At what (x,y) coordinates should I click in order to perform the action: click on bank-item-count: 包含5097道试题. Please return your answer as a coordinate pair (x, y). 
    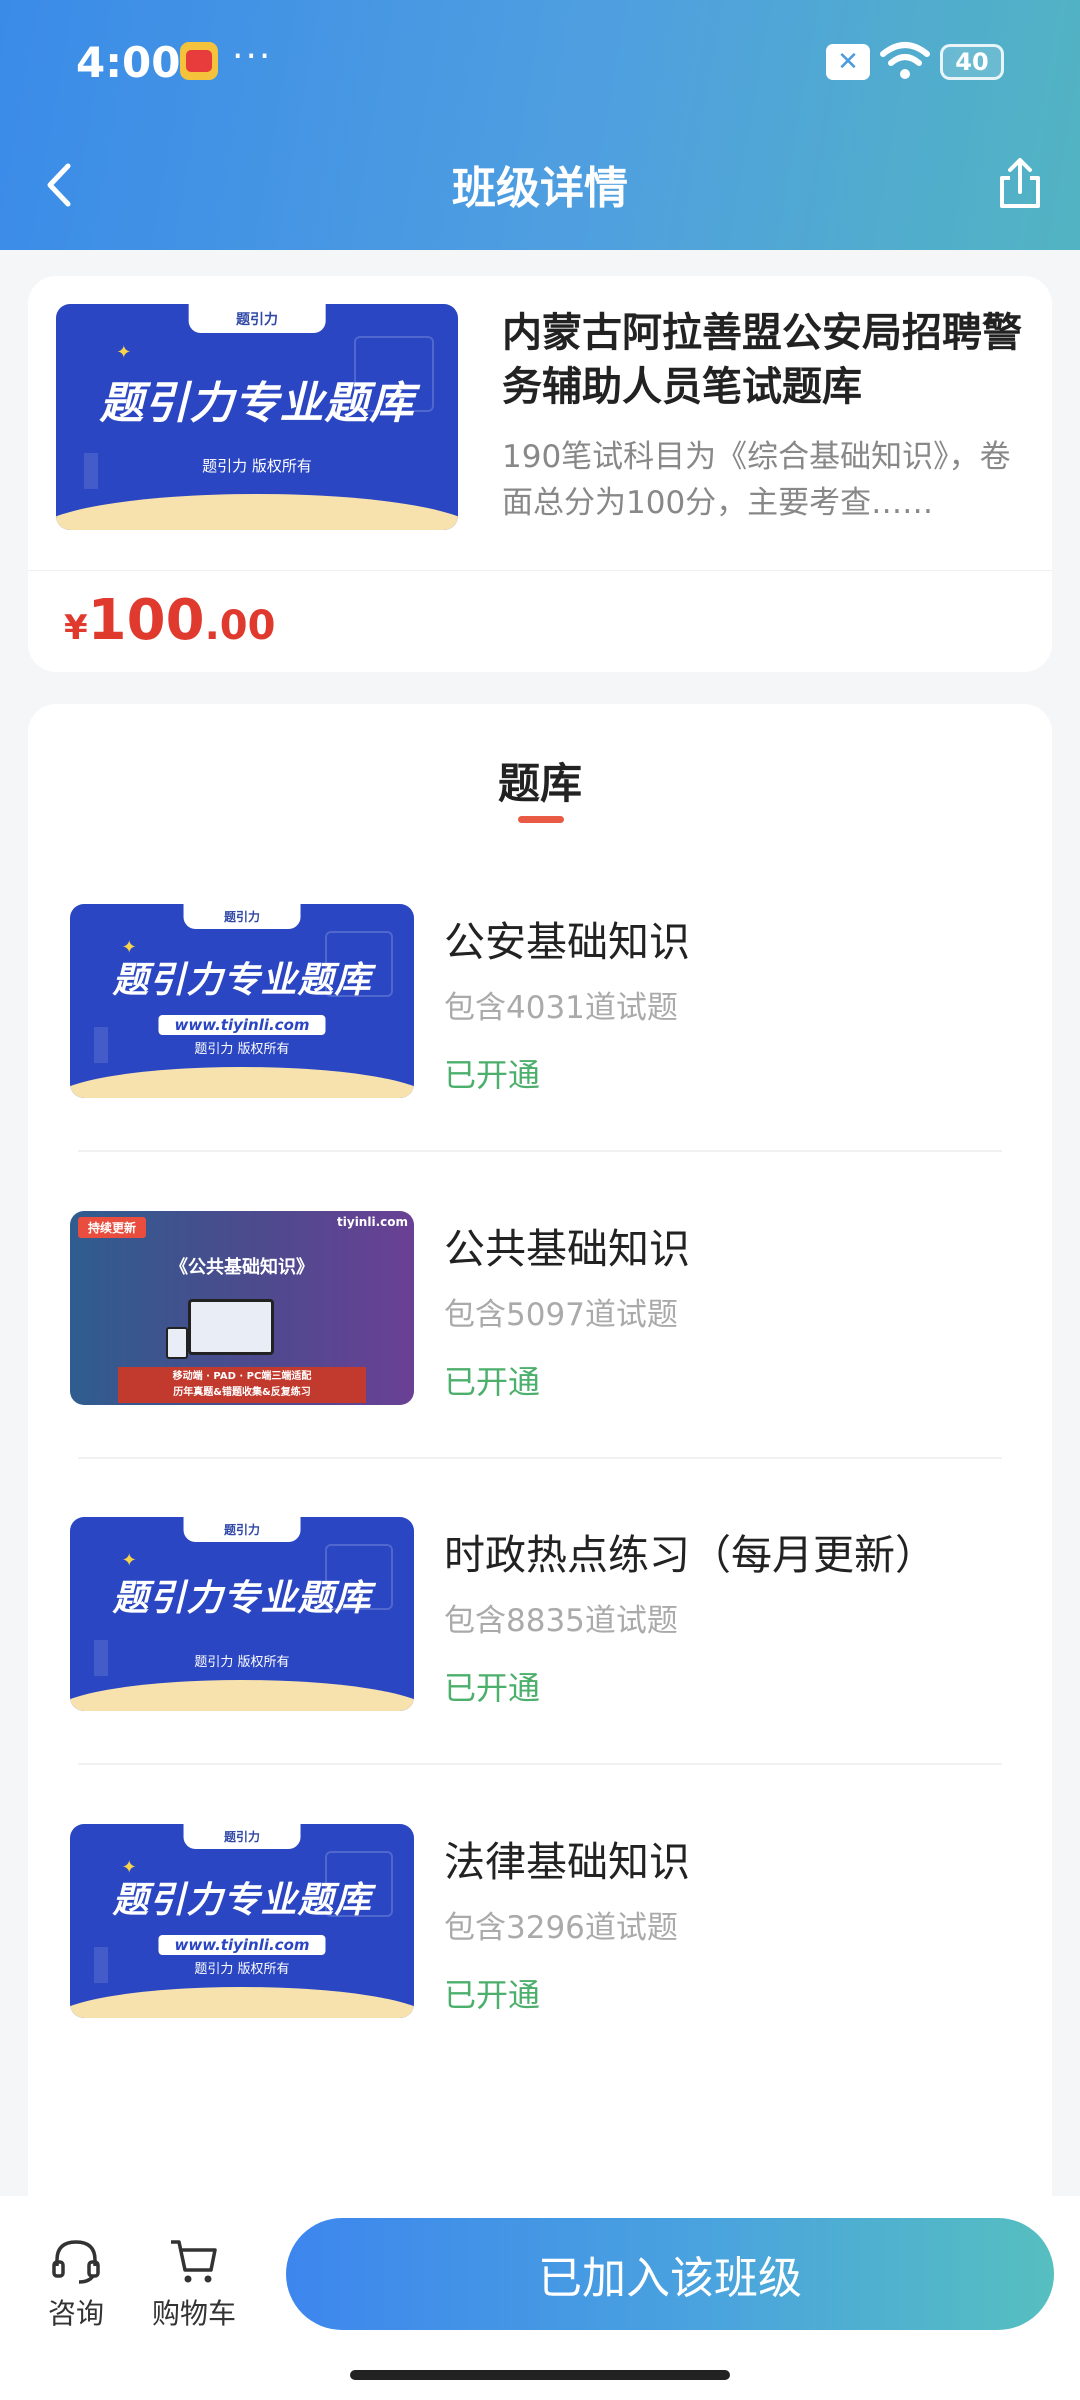
    Looking at the image, I should click on (561, 1315).